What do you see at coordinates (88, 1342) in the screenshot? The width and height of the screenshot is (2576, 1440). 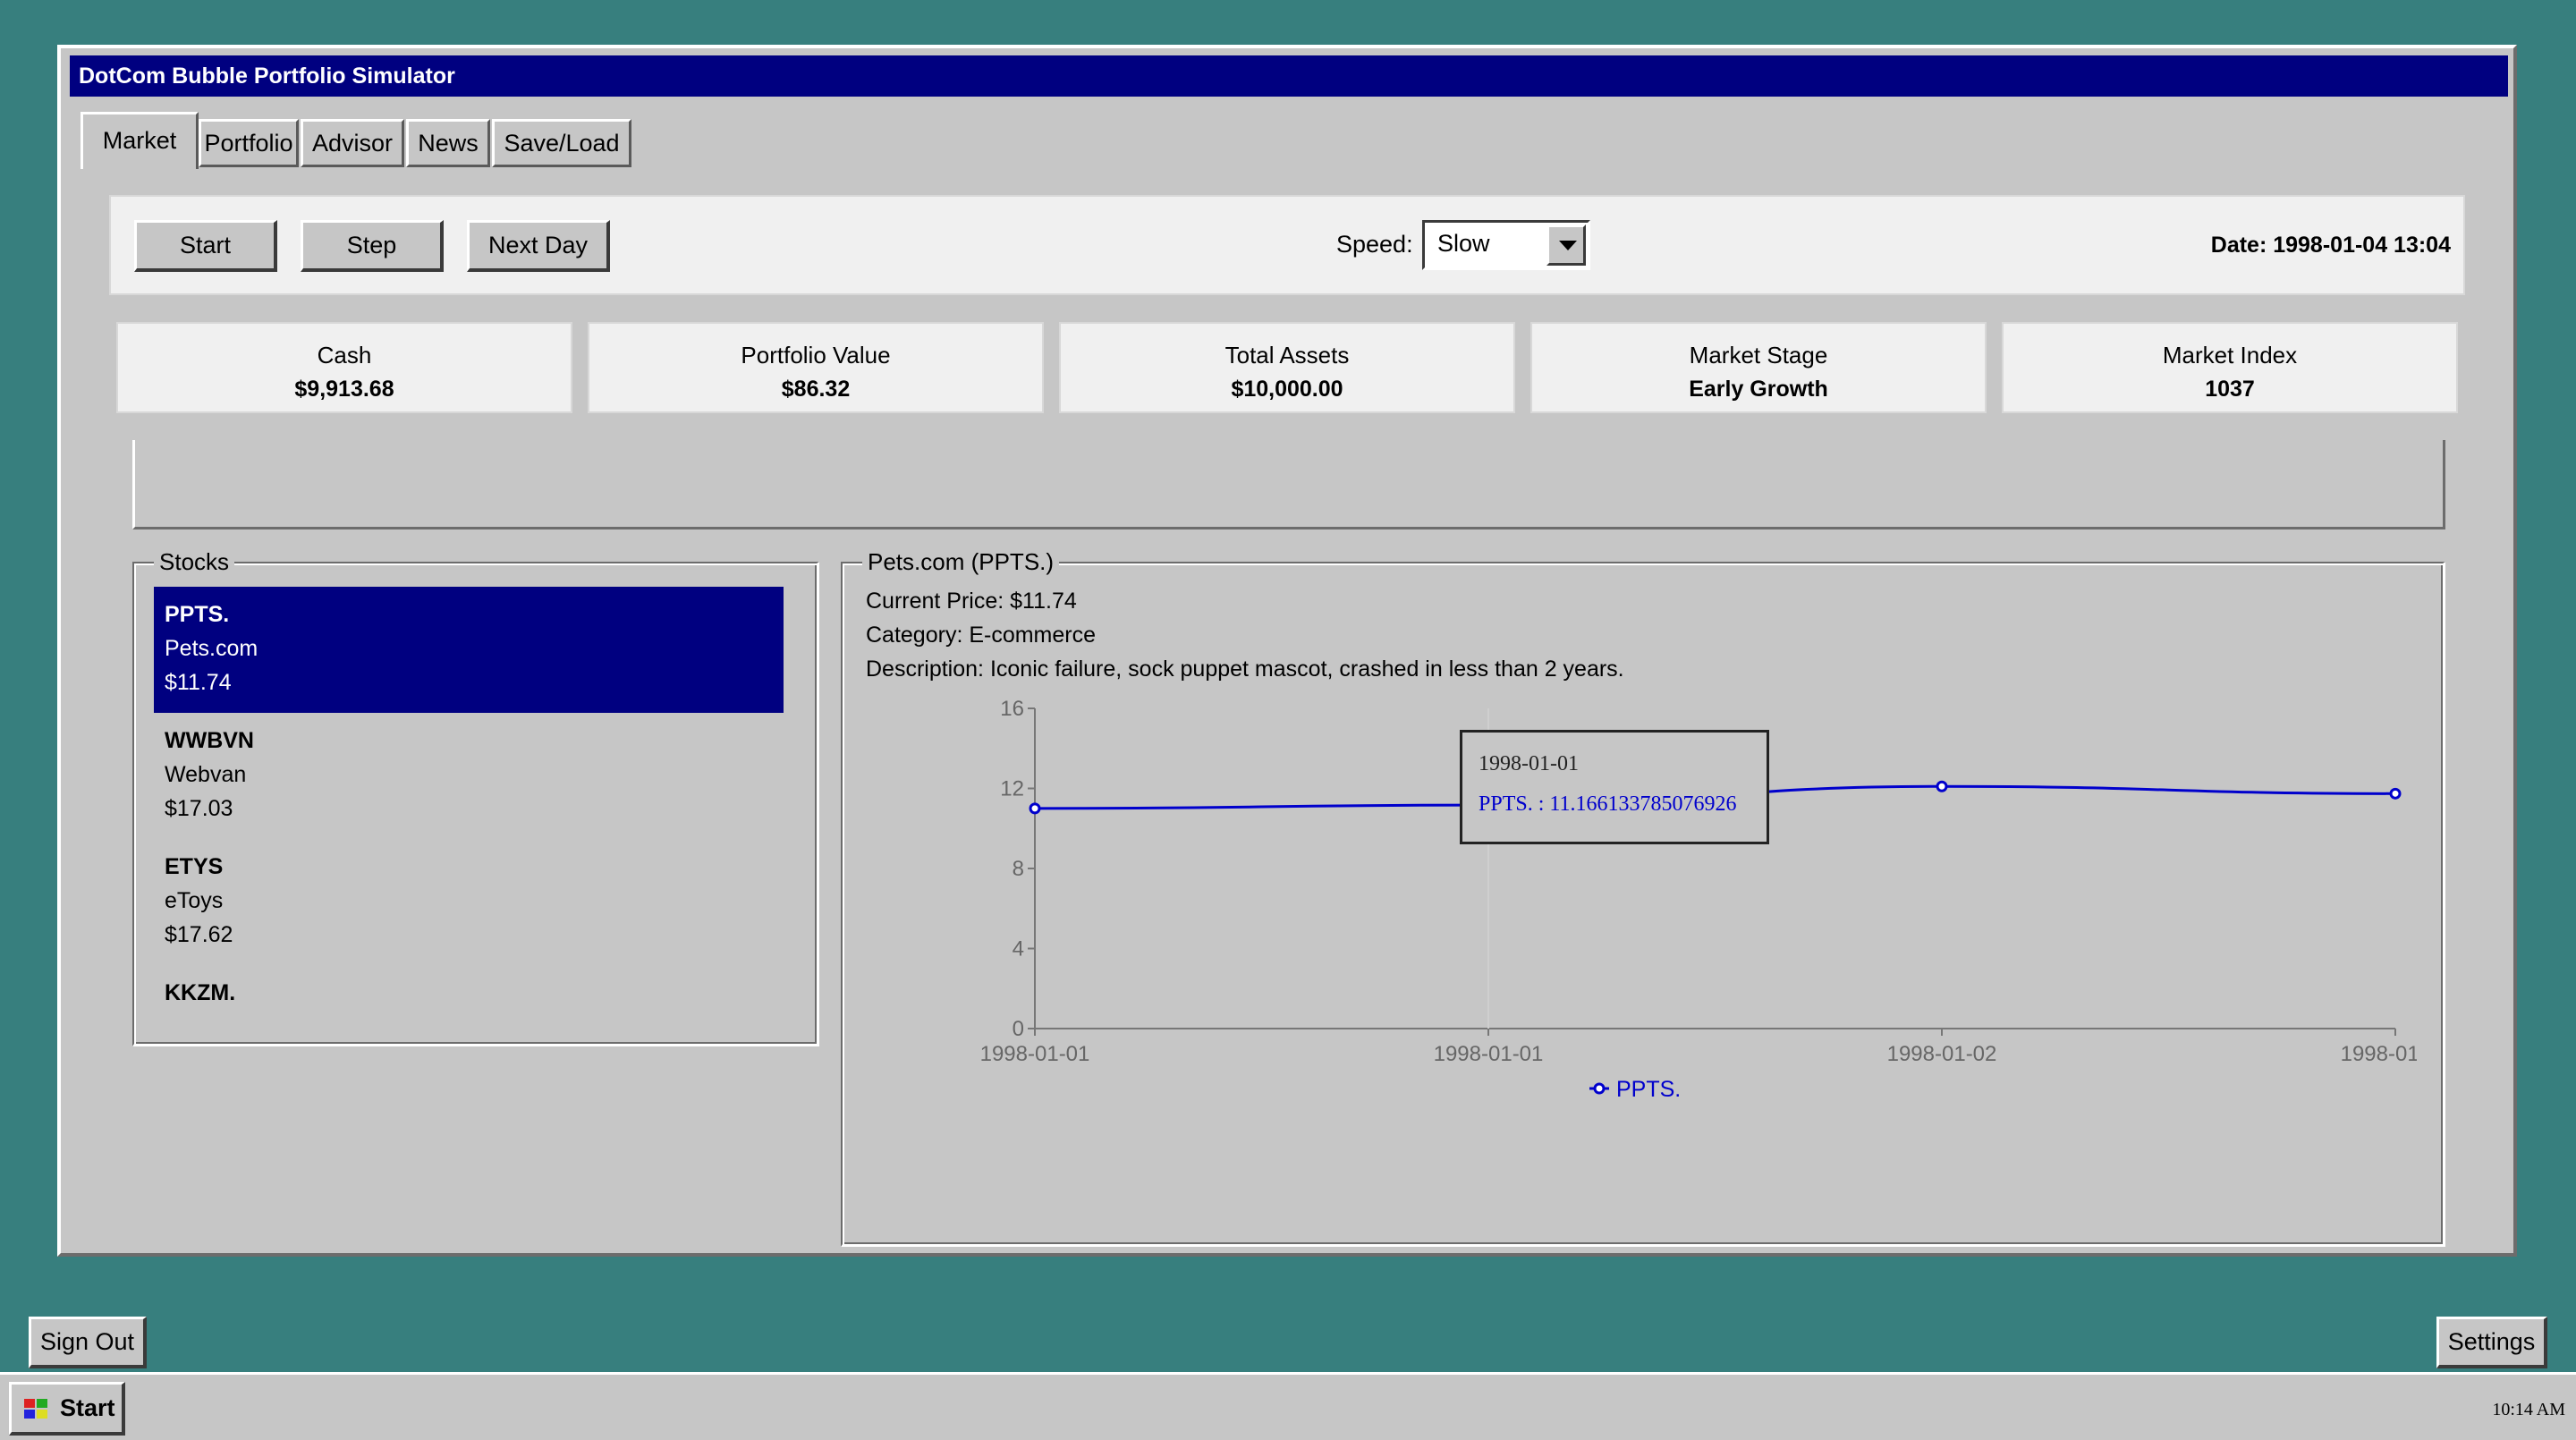 I see `sign-out-button: Sign Out` at bounding box center [88, 1342].